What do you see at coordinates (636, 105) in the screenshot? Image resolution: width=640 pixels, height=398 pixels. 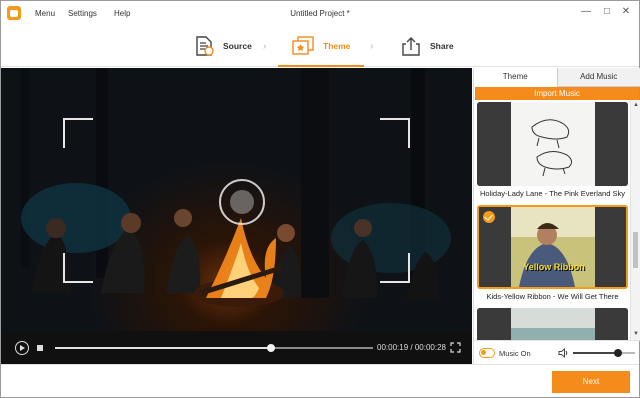 I see `scroll-up-icon: ▲` at bounding box center [636, 105].